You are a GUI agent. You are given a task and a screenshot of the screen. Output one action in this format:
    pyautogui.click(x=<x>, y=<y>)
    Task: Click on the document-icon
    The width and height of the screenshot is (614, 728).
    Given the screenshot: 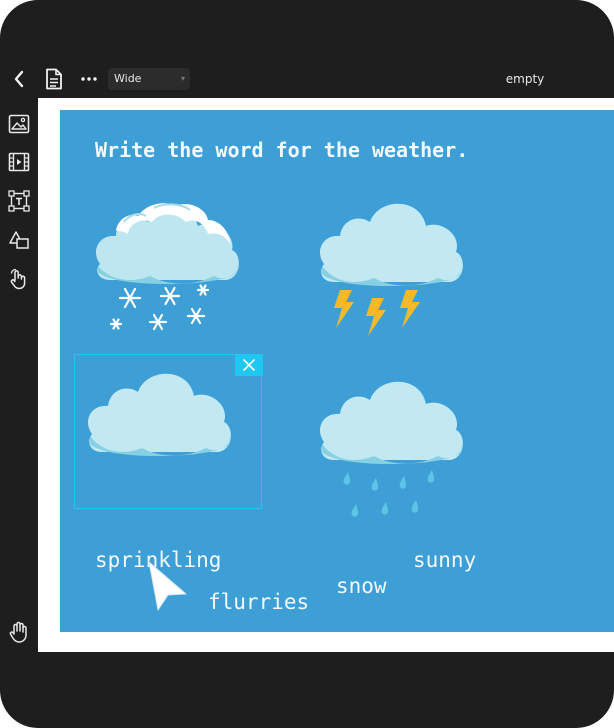 What is the action you would take?
    pyautogui.click(x=54, y=79)
    